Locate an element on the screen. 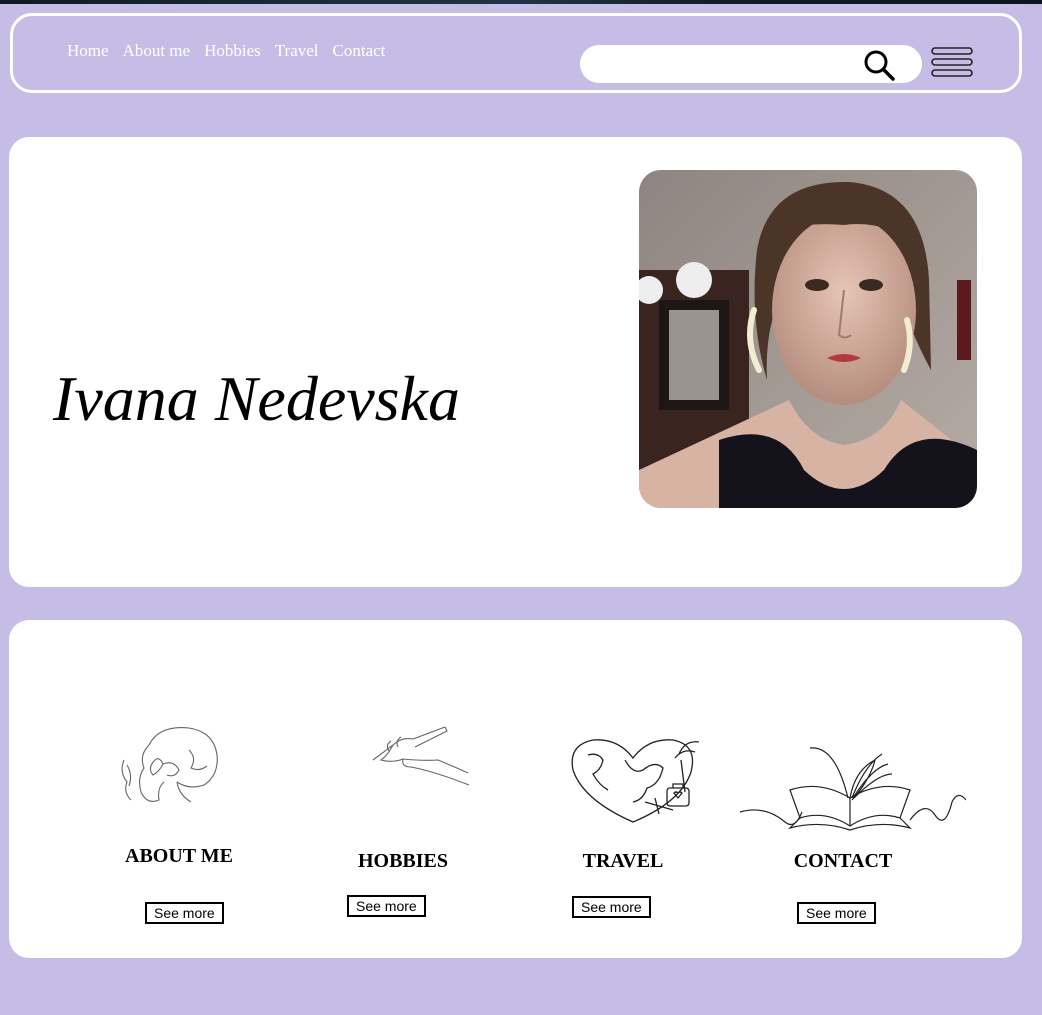 The width and height of the screenshot is (1042, 1015). hamburger-menu-icon is located at coordinates (952, 62).